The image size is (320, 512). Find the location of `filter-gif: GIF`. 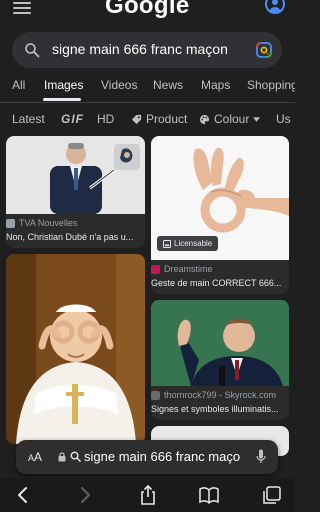

filter-gif: GIF is located at coordinates (72, 119).